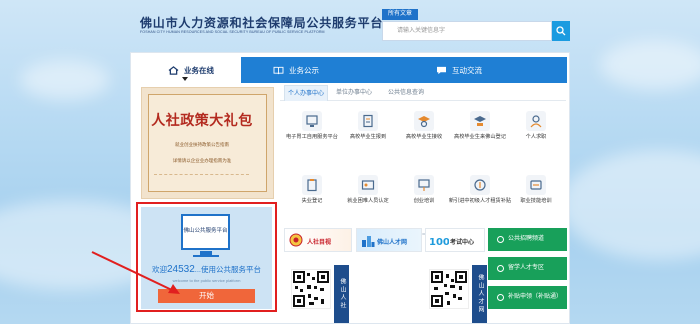 Image resolution: width=700 pixels, height=324 pixels. I want to click on tab-label: 业务在线, so click(199, 70).